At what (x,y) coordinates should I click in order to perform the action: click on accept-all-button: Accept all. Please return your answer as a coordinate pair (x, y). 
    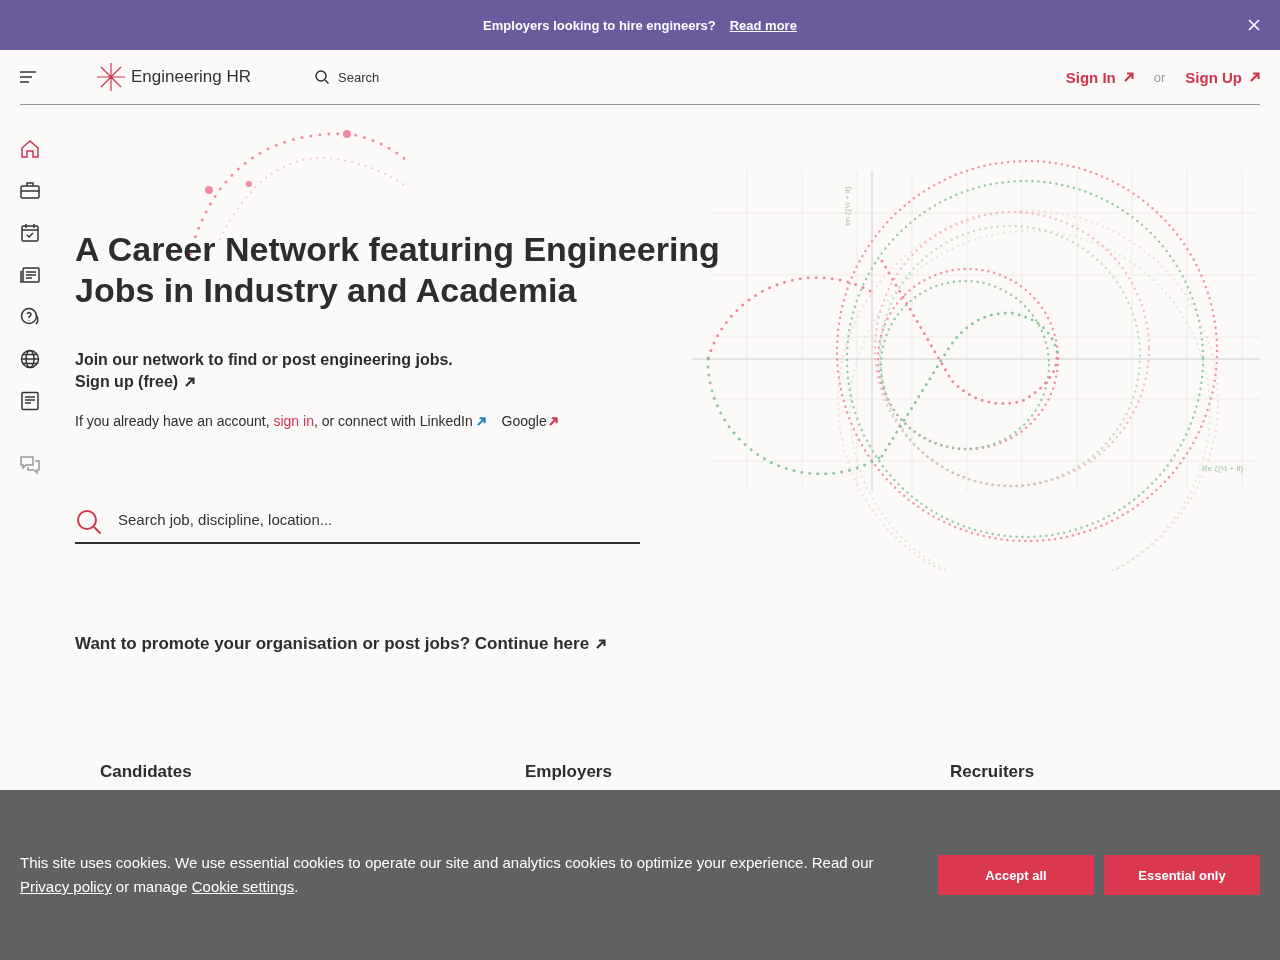
    Looking at the image, I should click on (1016, 875).